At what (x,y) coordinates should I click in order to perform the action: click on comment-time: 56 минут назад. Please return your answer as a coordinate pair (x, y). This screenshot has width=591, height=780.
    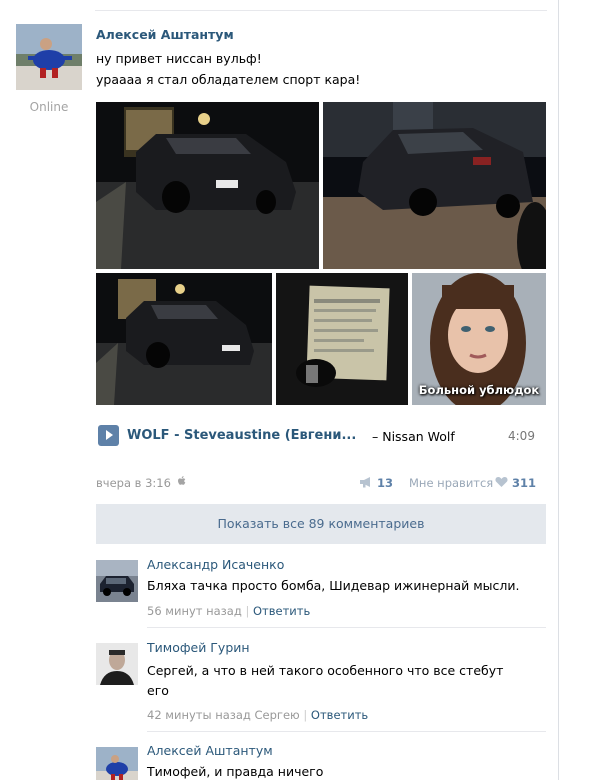
    Looking at the image, I should click on (194, 611).